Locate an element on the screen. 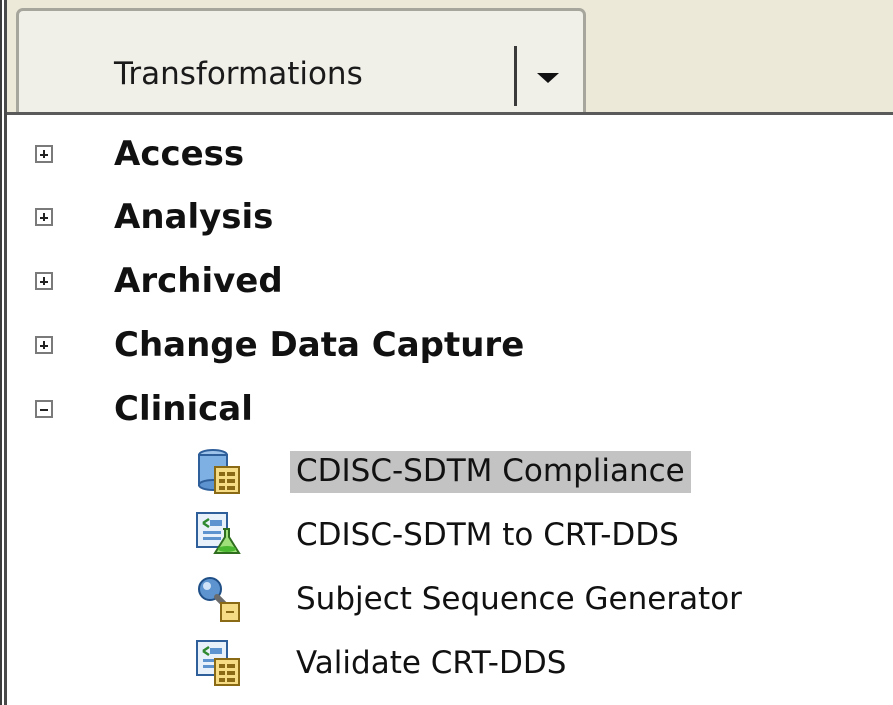  tree-item-cdisc-sdtm-compliance: CDISC-SDTM Compliance is located at coordinates (450, 475).